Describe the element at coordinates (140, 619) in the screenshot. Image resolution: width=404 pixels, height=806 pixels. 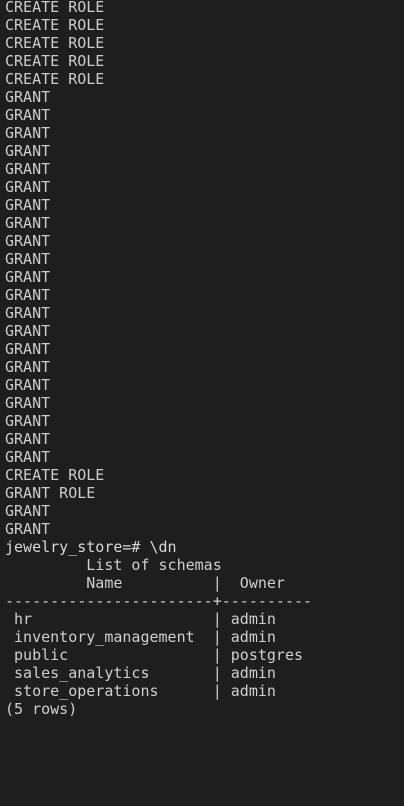
I see `table-row: hr | admin` at that location.